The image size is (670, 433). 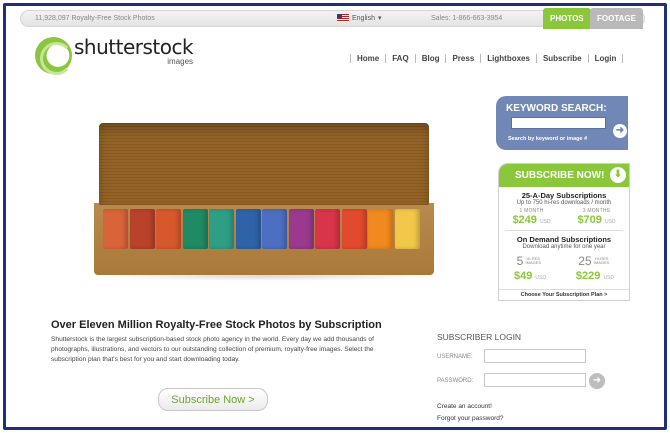 What do you see at coordinates (618, 175) in the screenshot?
I see `arrow-down-icon: ⬇` at bounding box center [618, 175].